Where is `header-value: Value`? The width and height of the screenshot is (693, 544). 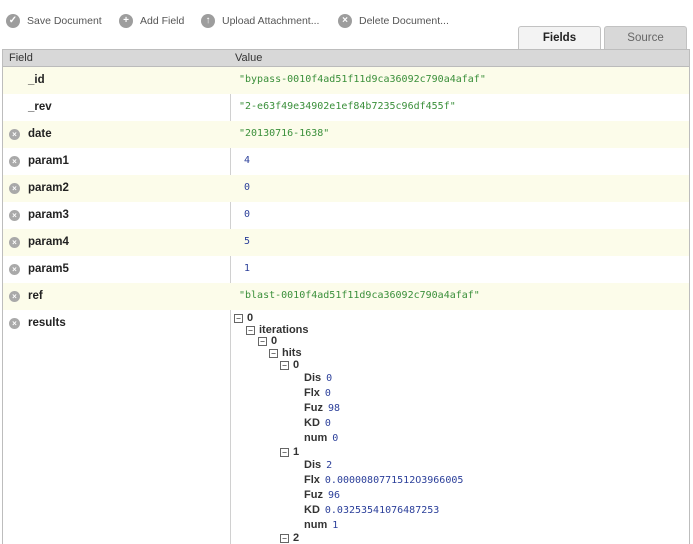
header-value: Value is located at coordinates (249, 58).